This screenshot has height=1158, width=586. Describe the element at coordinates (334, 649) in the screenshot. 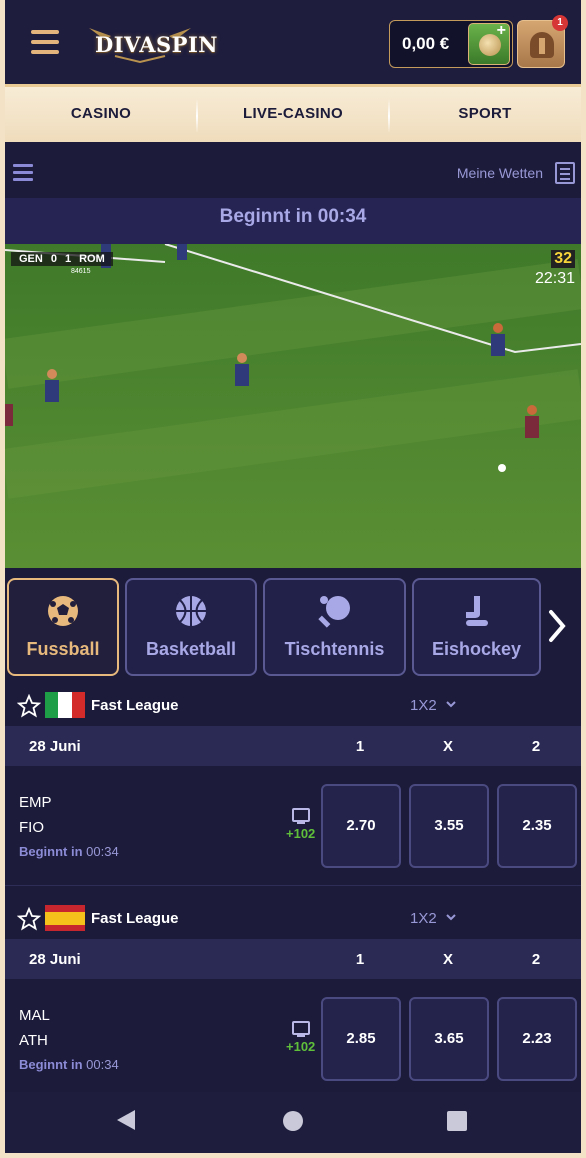

I see `tab-label: Tischtennis` at that location.